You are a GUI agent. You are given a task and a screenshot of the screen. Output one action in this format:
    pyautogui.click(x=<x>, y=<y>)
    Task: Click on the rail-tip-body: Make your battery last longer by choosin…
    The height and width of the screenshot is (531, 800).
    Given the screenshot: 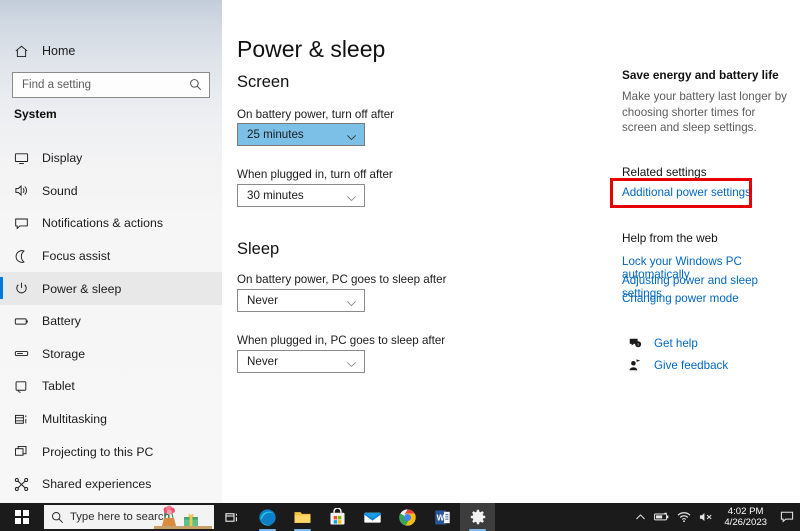 What is the action you would take?
    pyautogui.click(x=704, y=112)
    